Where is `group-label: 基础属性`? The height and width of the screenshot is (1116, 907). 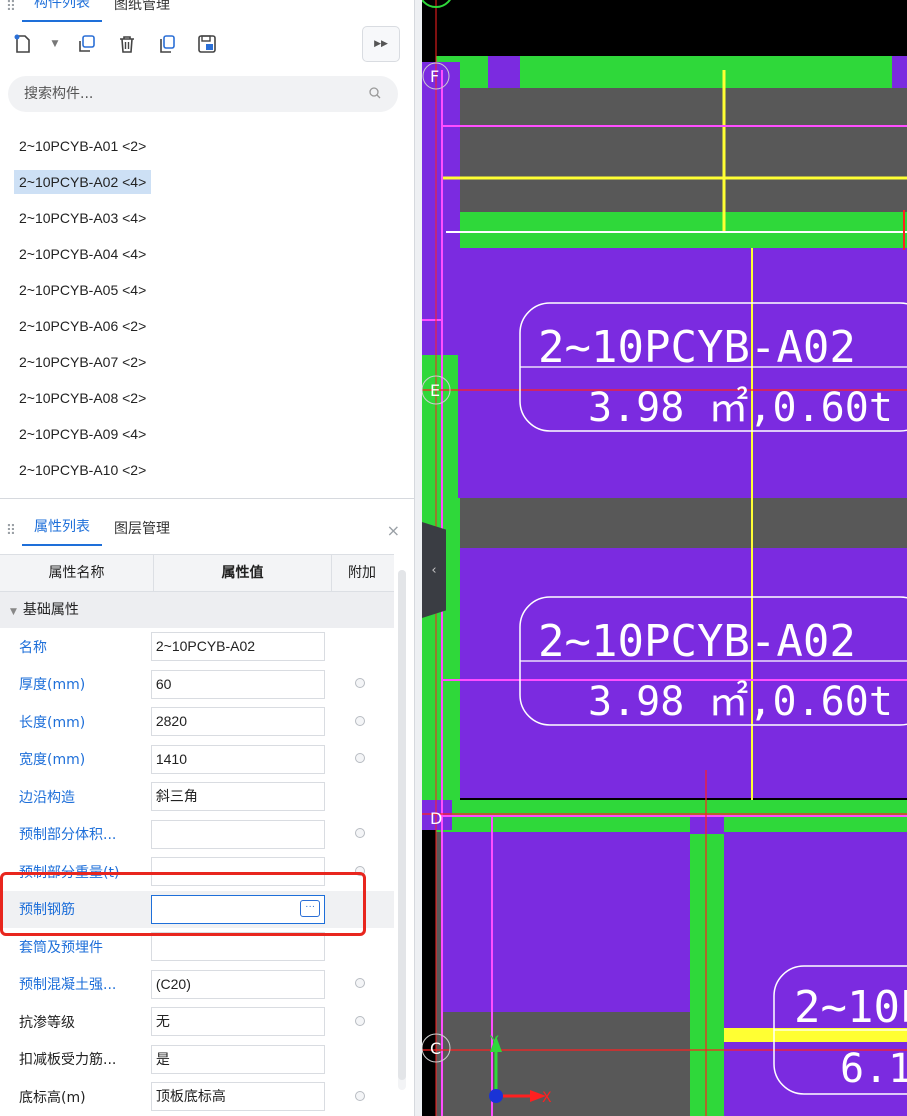 group-label: 基础属性 is located at coordinates (50, 610).